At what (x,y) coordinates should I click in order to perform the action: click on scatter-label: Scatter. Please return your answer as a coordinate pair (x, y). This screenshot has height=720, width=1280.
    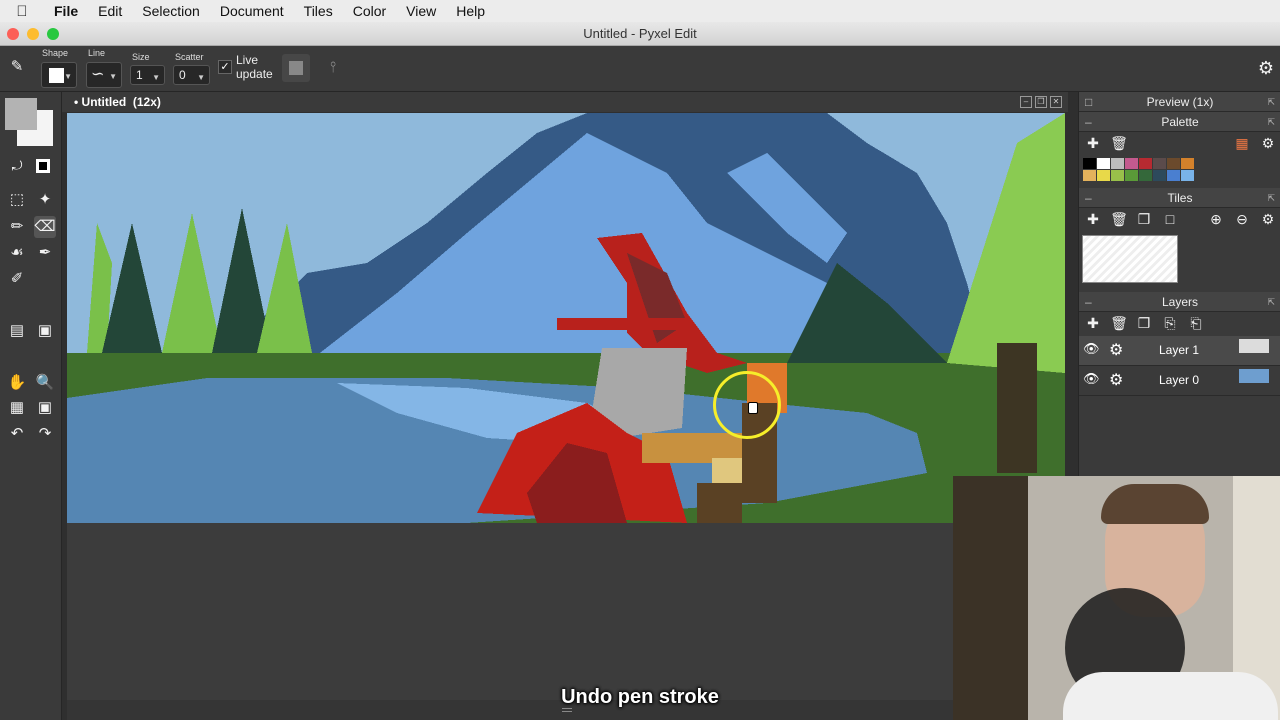
    Looking at the image, I should click on (189, 57).